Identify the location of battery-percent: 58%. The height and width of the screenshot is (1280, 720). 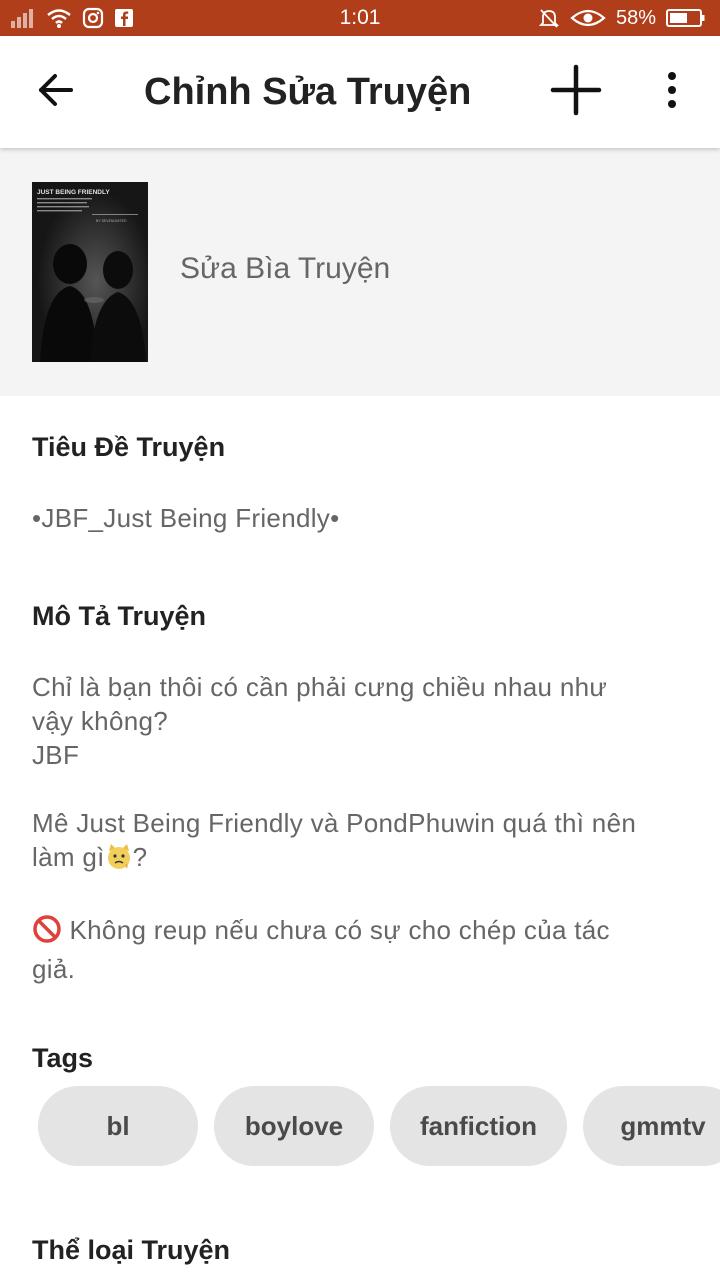
(635, 17).